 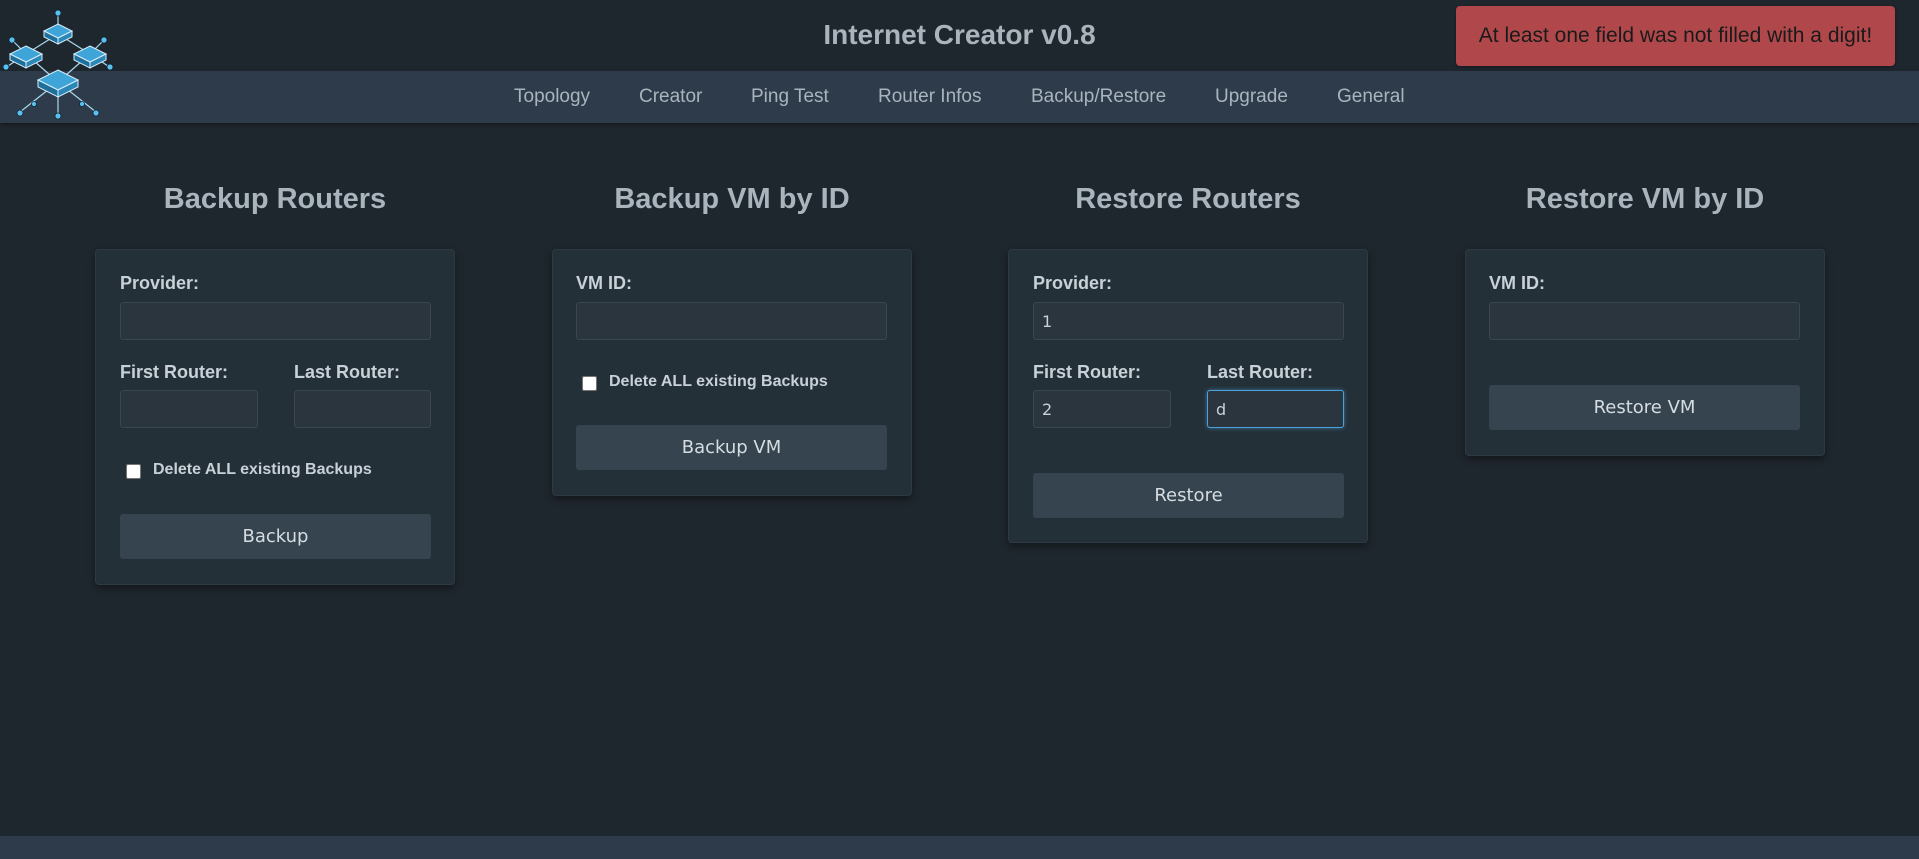 What do you see at coordinates (1645, 352) in the screenshot?
I see `restore-vm-card: VM ID: Restore VM` at bounding box center [1645, 352].